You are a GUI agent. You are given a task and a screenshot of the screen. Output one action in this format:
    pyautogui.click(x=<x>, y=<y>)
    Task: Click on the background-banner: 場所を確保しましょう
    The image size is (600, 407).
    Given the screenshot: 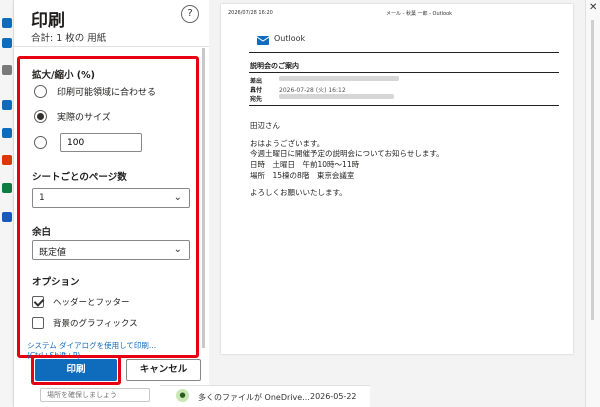 What is the action you would take?
    pyautogui.click(x=95, y=395)
    